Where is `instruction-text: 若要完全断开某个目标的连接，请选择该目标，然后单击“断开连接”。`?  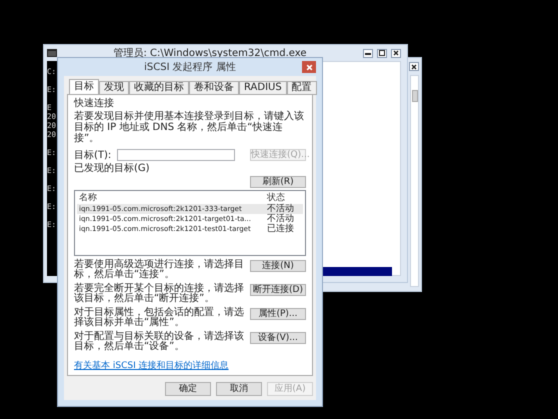
instruction-text: 若要完全断开某个目标的连接，请选择该目标，然后单击“断开连接”。 is located at coordinates (159, 294).